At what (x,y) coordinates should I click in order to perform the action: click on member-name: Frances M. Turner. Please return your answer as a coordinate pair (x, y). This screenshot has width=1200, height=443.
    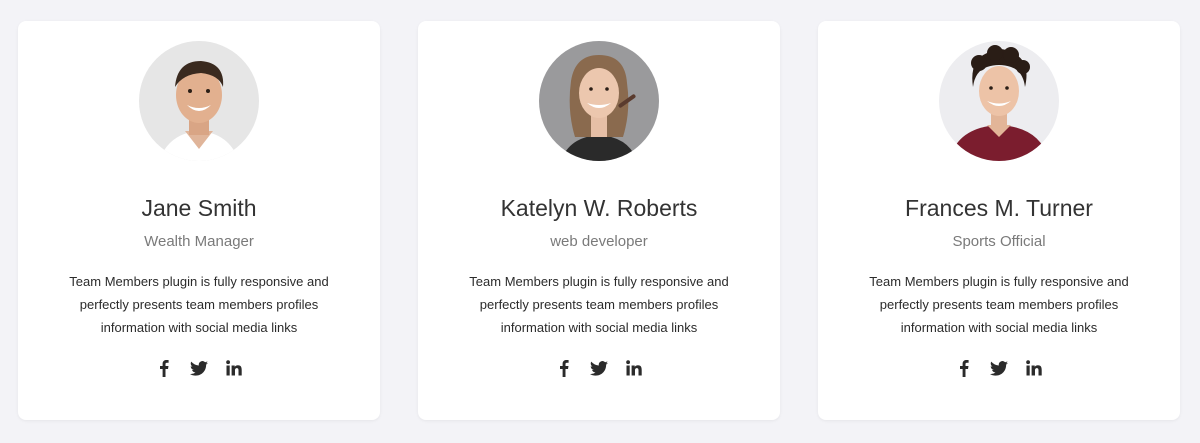
    Looking at the image, I should click on (999, 208).